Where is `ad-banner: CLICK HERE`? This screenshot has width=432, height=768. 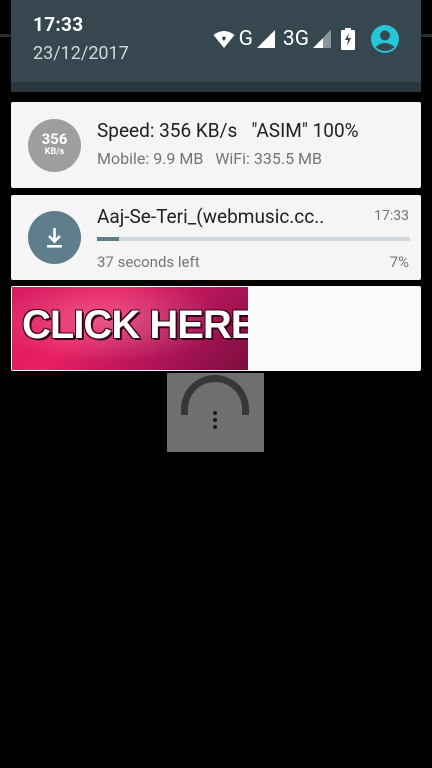 ad-banner: CLICK HERE is located at coordinates (130, 328).